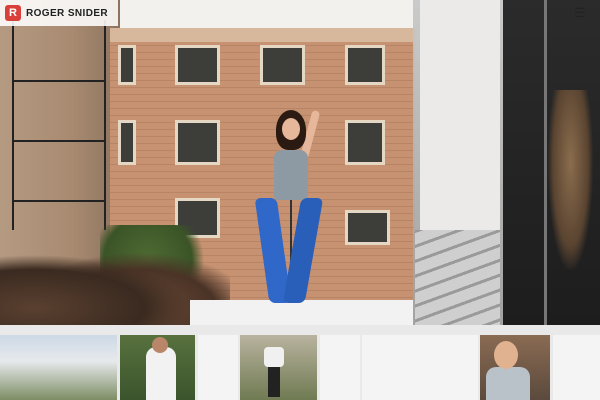 This screenshot has height=400, width=600. What do you see at coordinates (580, 13) in the screenshot?
I see `hamburger-menu-icon: ☰` at bounding box center [580, 13].